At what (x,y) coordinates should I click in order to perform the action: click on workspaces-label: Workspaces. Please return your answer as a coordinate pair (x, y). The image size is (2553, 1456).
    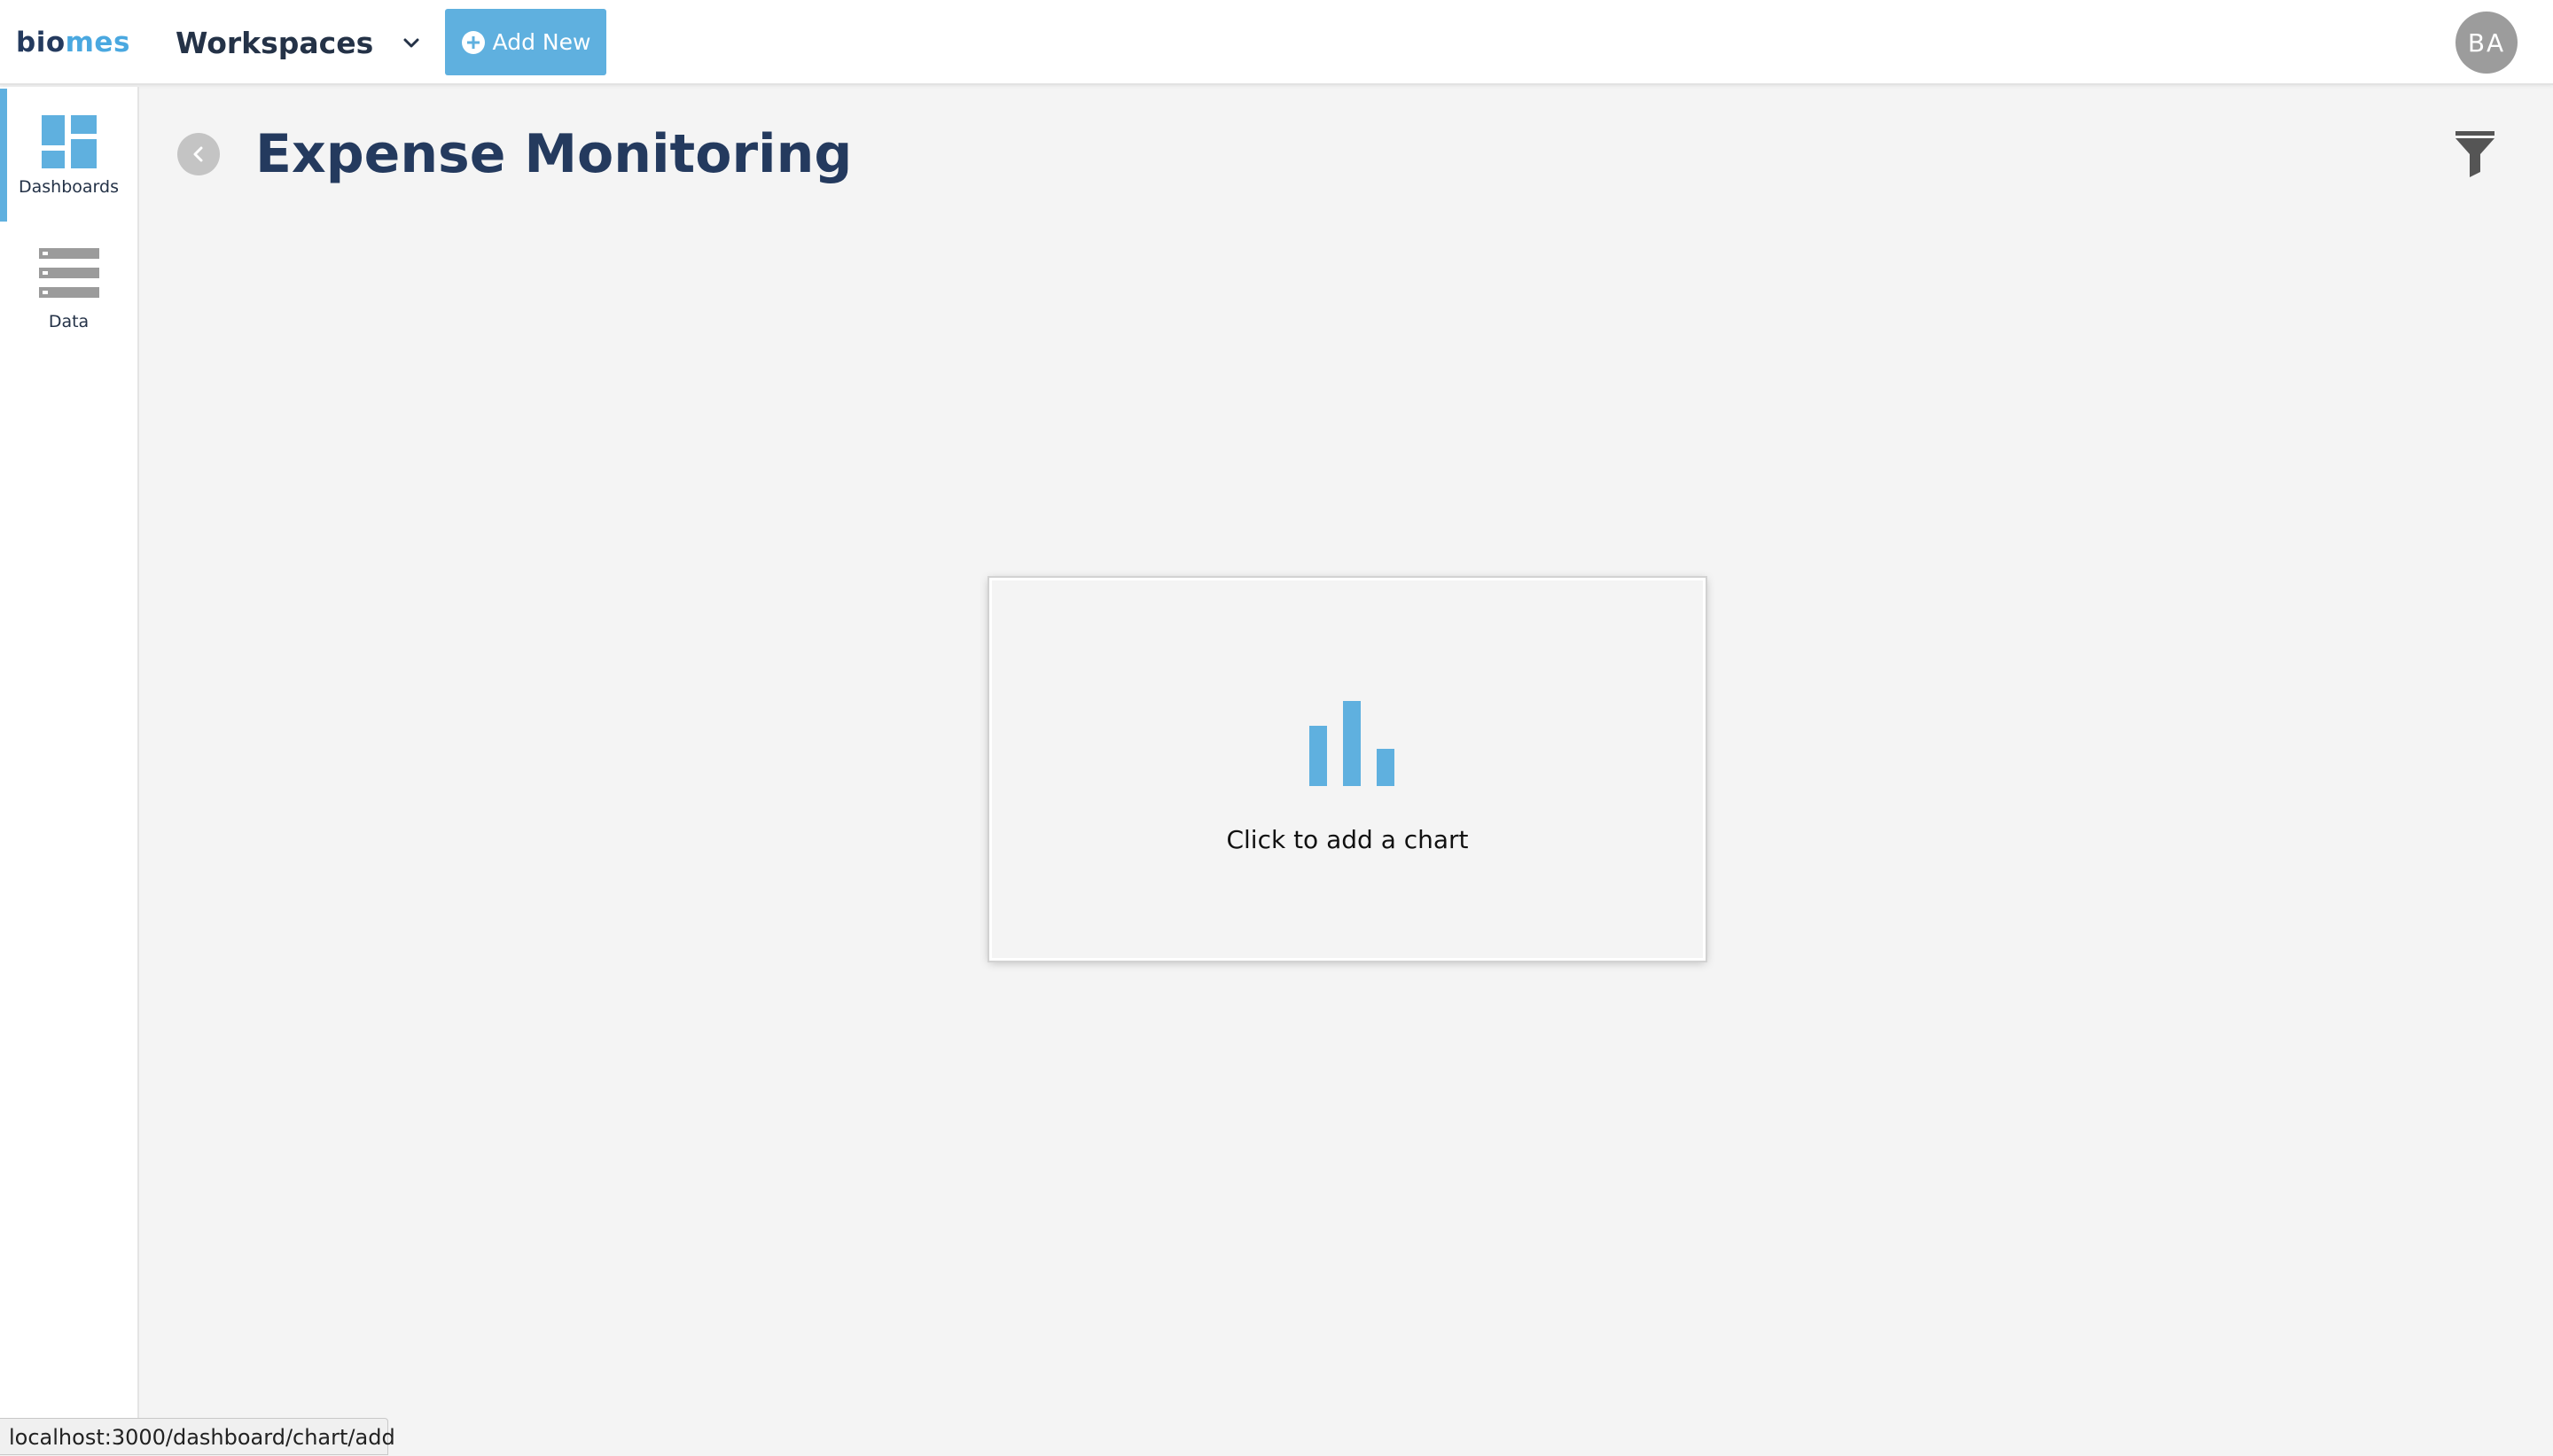
    Looking at the image, I should click on (275, 42).